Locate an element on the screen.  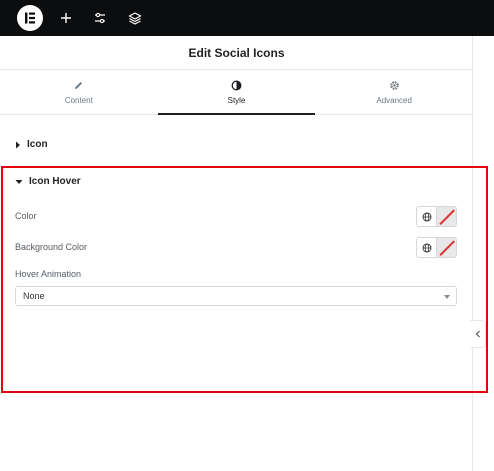
elementor-logo-icon is located at coordinates (30, 18).